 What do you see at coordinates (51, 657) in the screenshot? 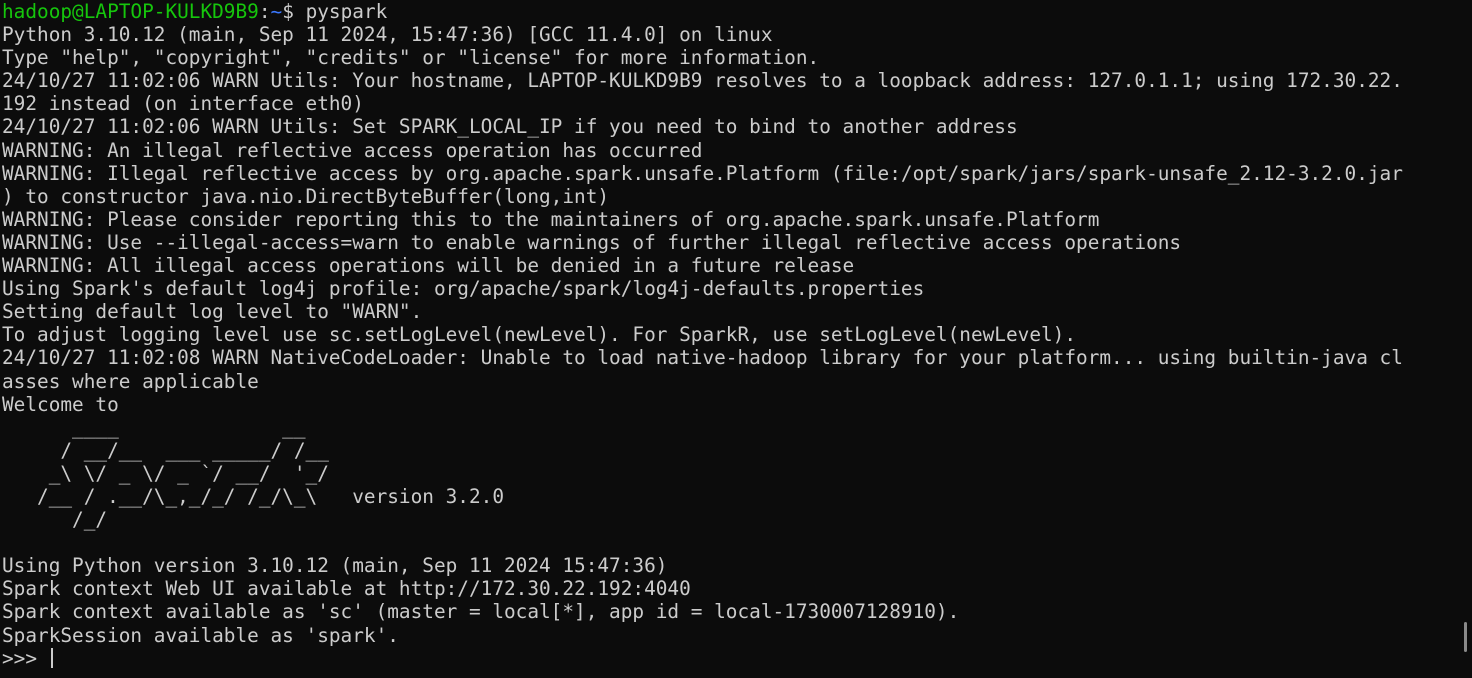
I see `text-cursor` at bounding box center [51, 657].